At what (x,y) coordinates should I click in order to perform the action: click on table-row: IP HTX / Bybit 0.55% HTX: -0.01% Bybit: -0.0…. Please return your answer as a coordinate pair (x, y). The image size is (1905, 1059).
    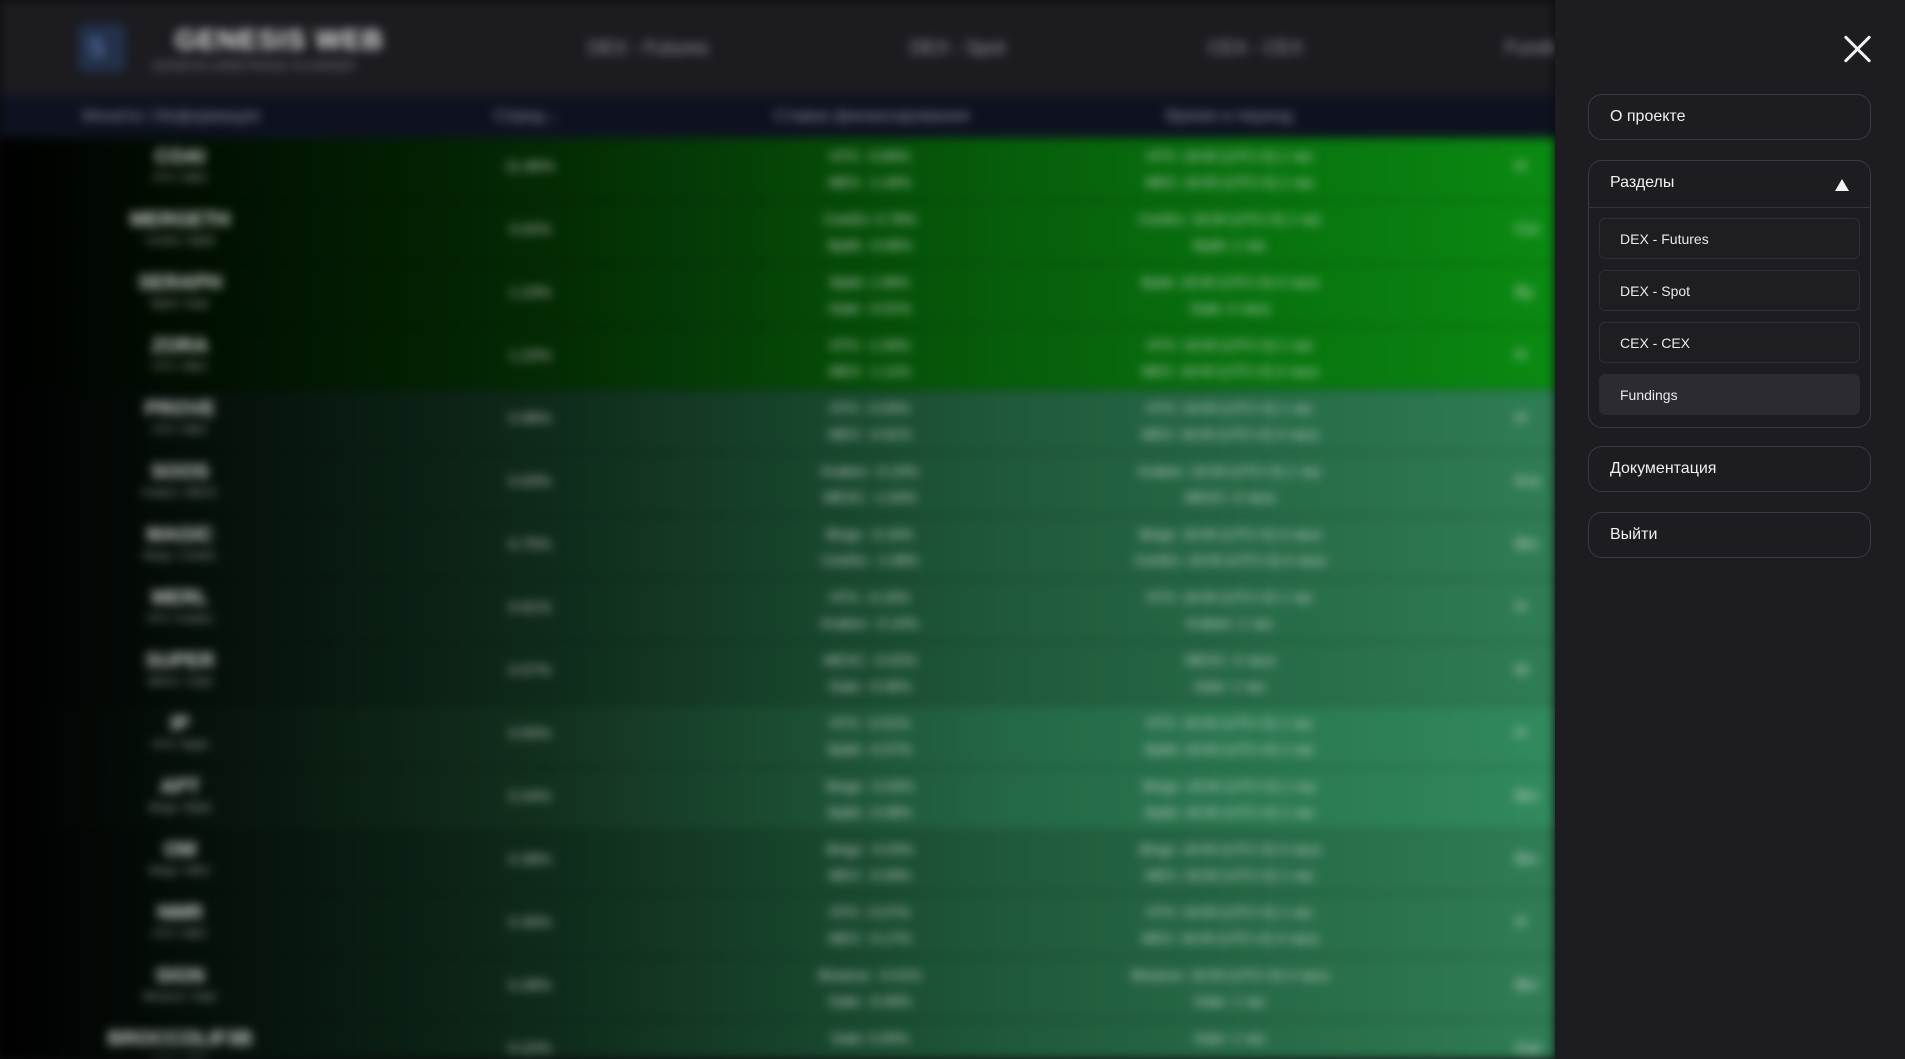
    Looking at the image, I should click on (777, 737).